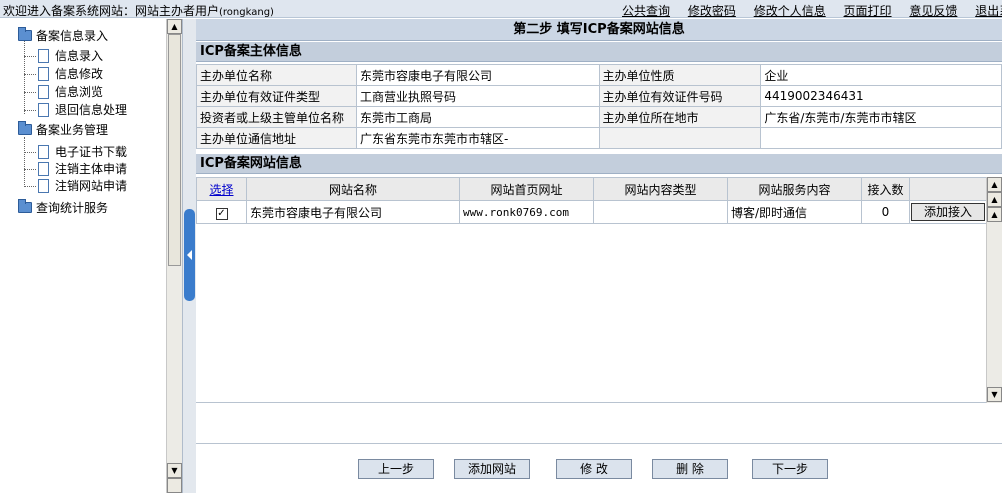 This screenshot has width=1002, height=493. What do you see at coordinates (680, 138) in the screenshot?
I see `field-label` at bounding box center [680, 138].